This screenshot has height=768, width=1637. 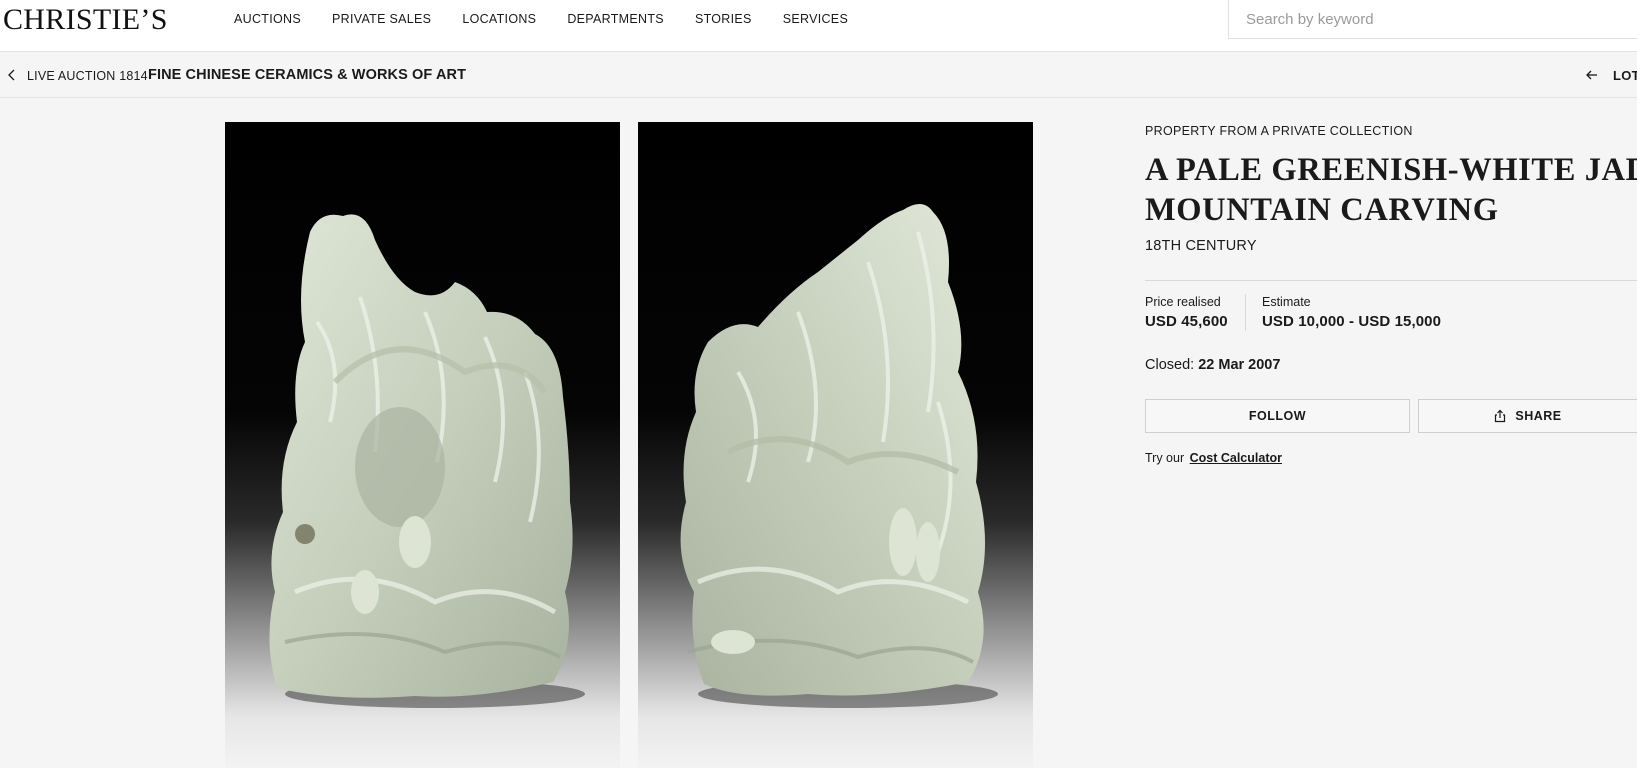 I want to click on search-input, so click(x=1433, y=19).